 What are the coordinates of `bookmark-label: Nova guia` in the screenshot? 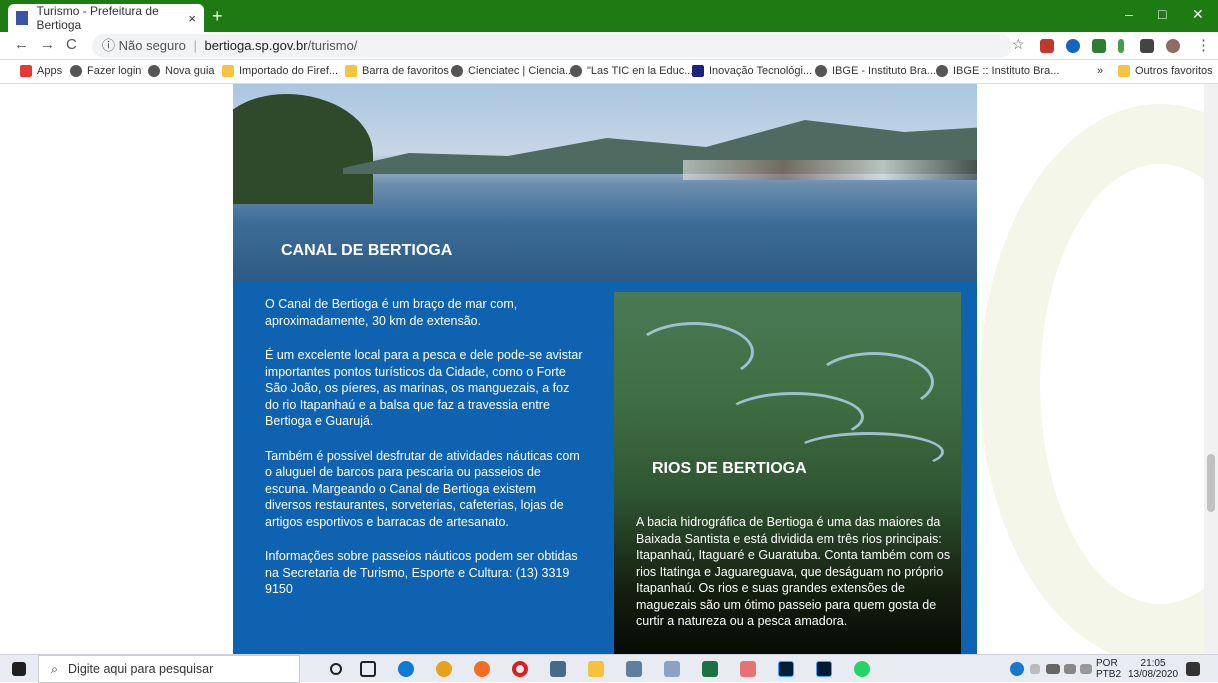 It's located at (190, 71).